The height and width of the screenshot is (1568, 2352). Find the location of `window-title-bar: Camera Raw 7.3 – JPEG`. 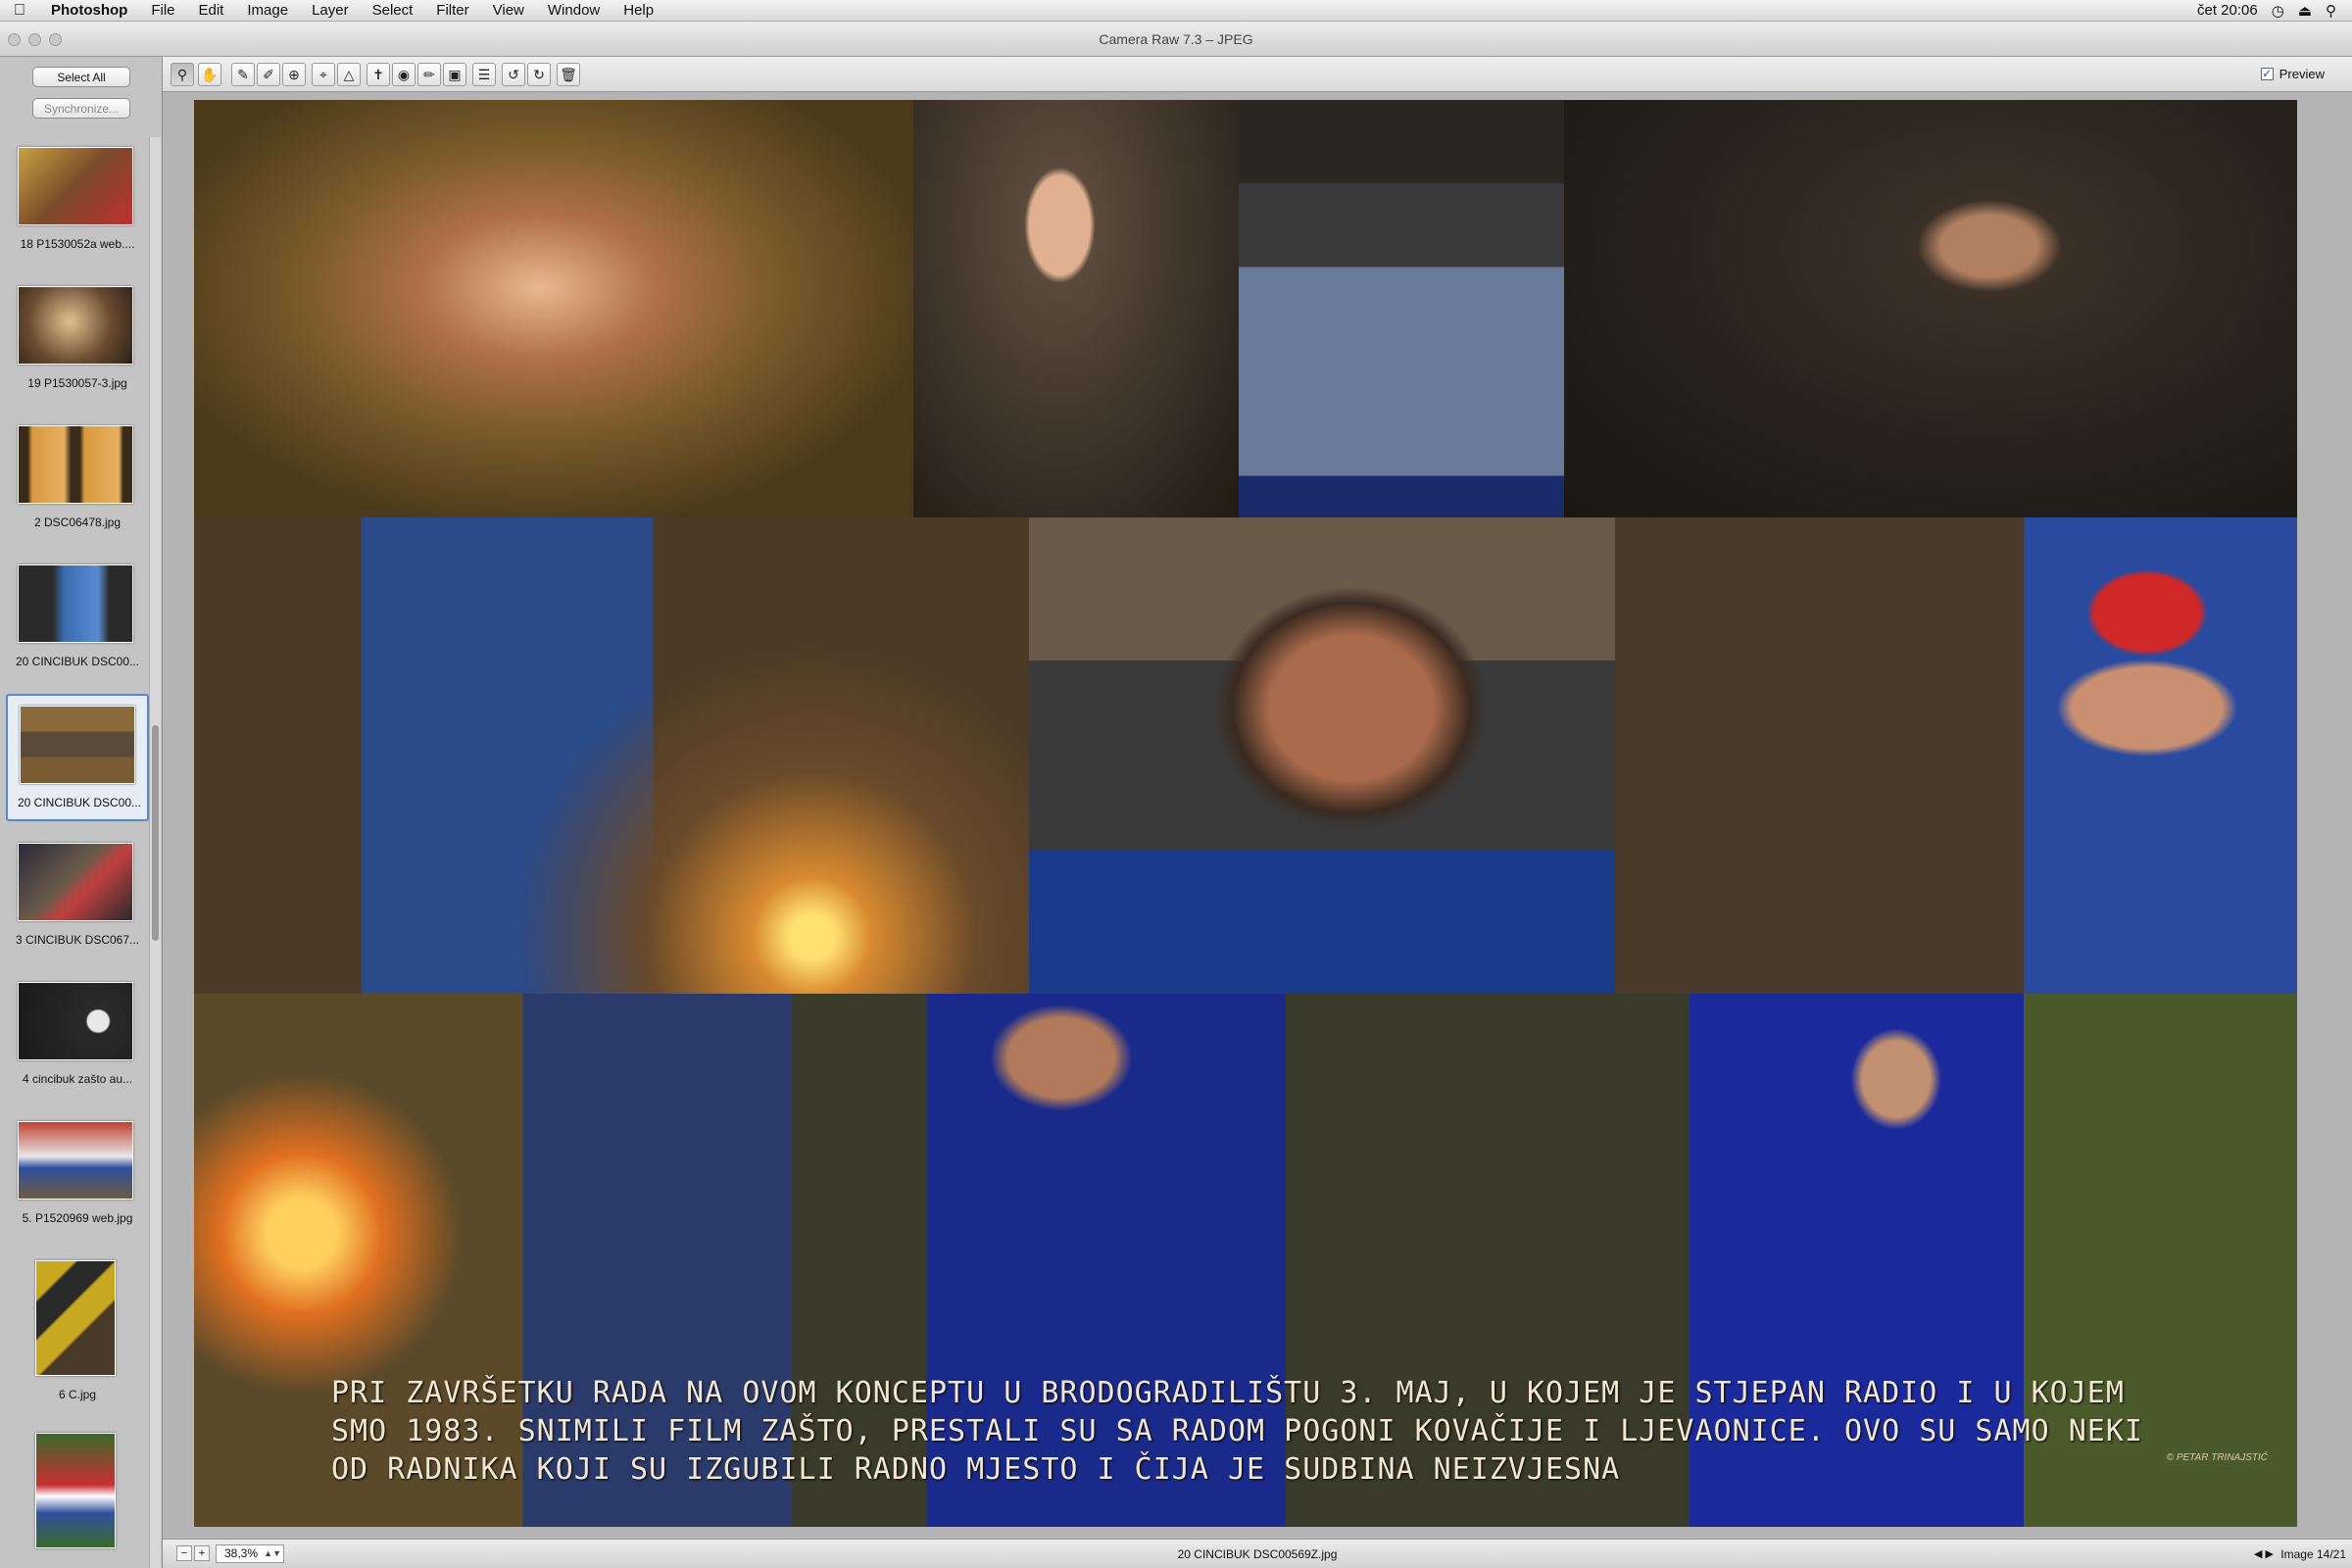

window-title-bar: Camera Raw 7.3 – JPEG is located at coordinates (1176, 39).